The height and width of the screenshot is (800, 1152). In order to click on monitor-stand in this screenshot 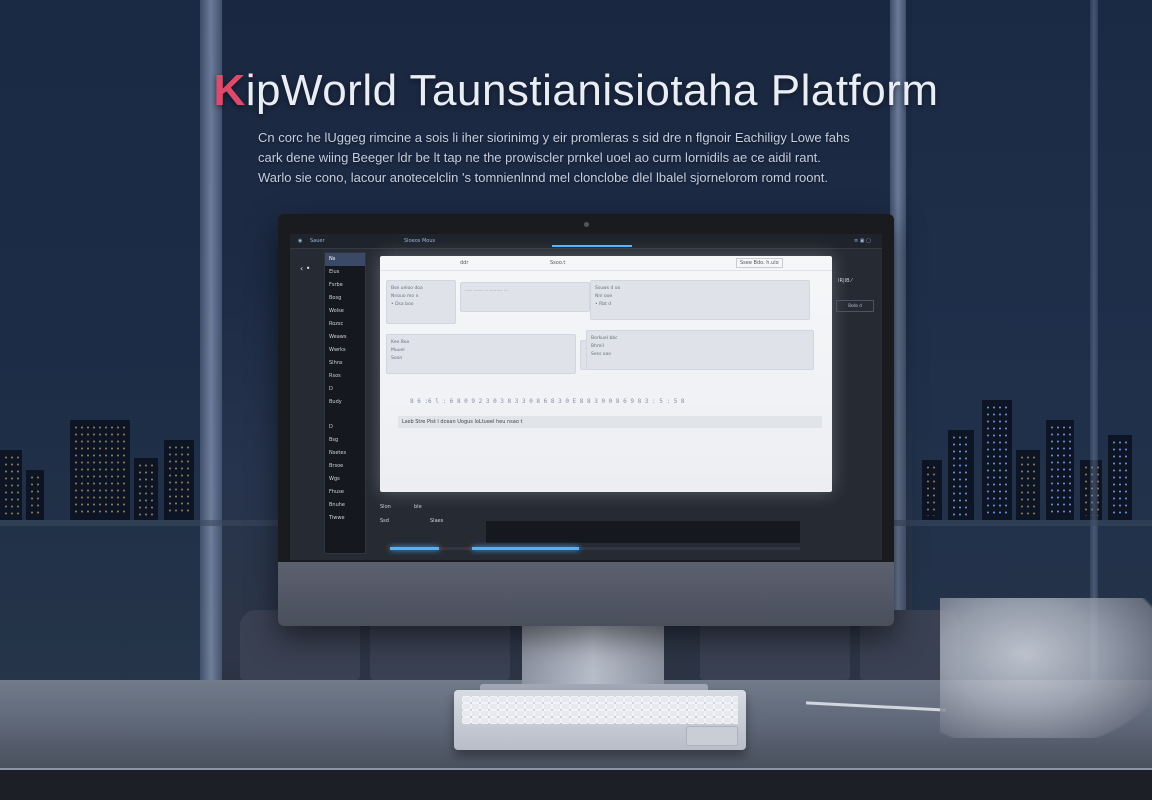, I will do `click(593, 655)`.